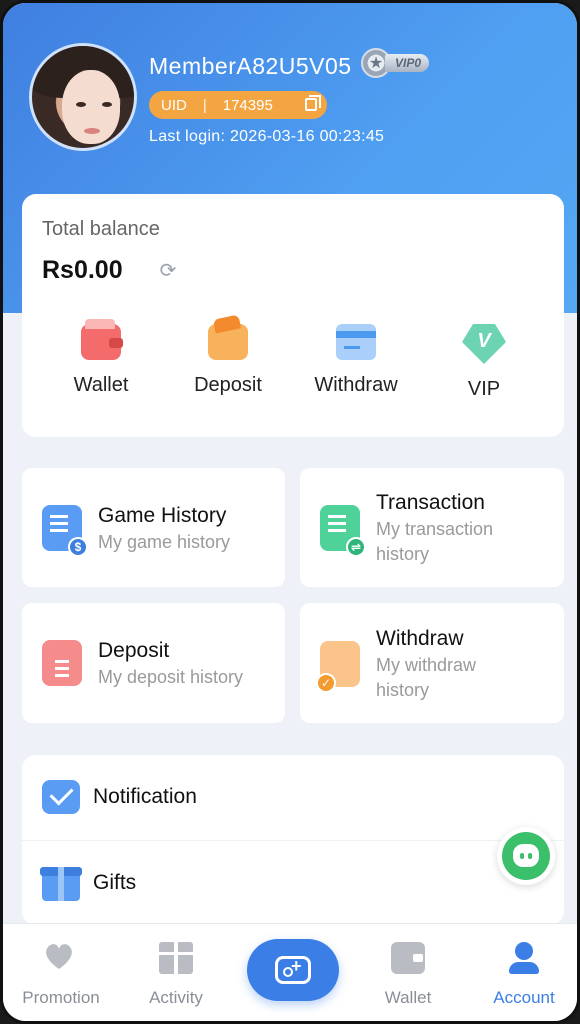 This screenshot has height=1024, width=580. Describe the element at coordinates (524, 958) in the screenshot. I see `person-icon` at that location.